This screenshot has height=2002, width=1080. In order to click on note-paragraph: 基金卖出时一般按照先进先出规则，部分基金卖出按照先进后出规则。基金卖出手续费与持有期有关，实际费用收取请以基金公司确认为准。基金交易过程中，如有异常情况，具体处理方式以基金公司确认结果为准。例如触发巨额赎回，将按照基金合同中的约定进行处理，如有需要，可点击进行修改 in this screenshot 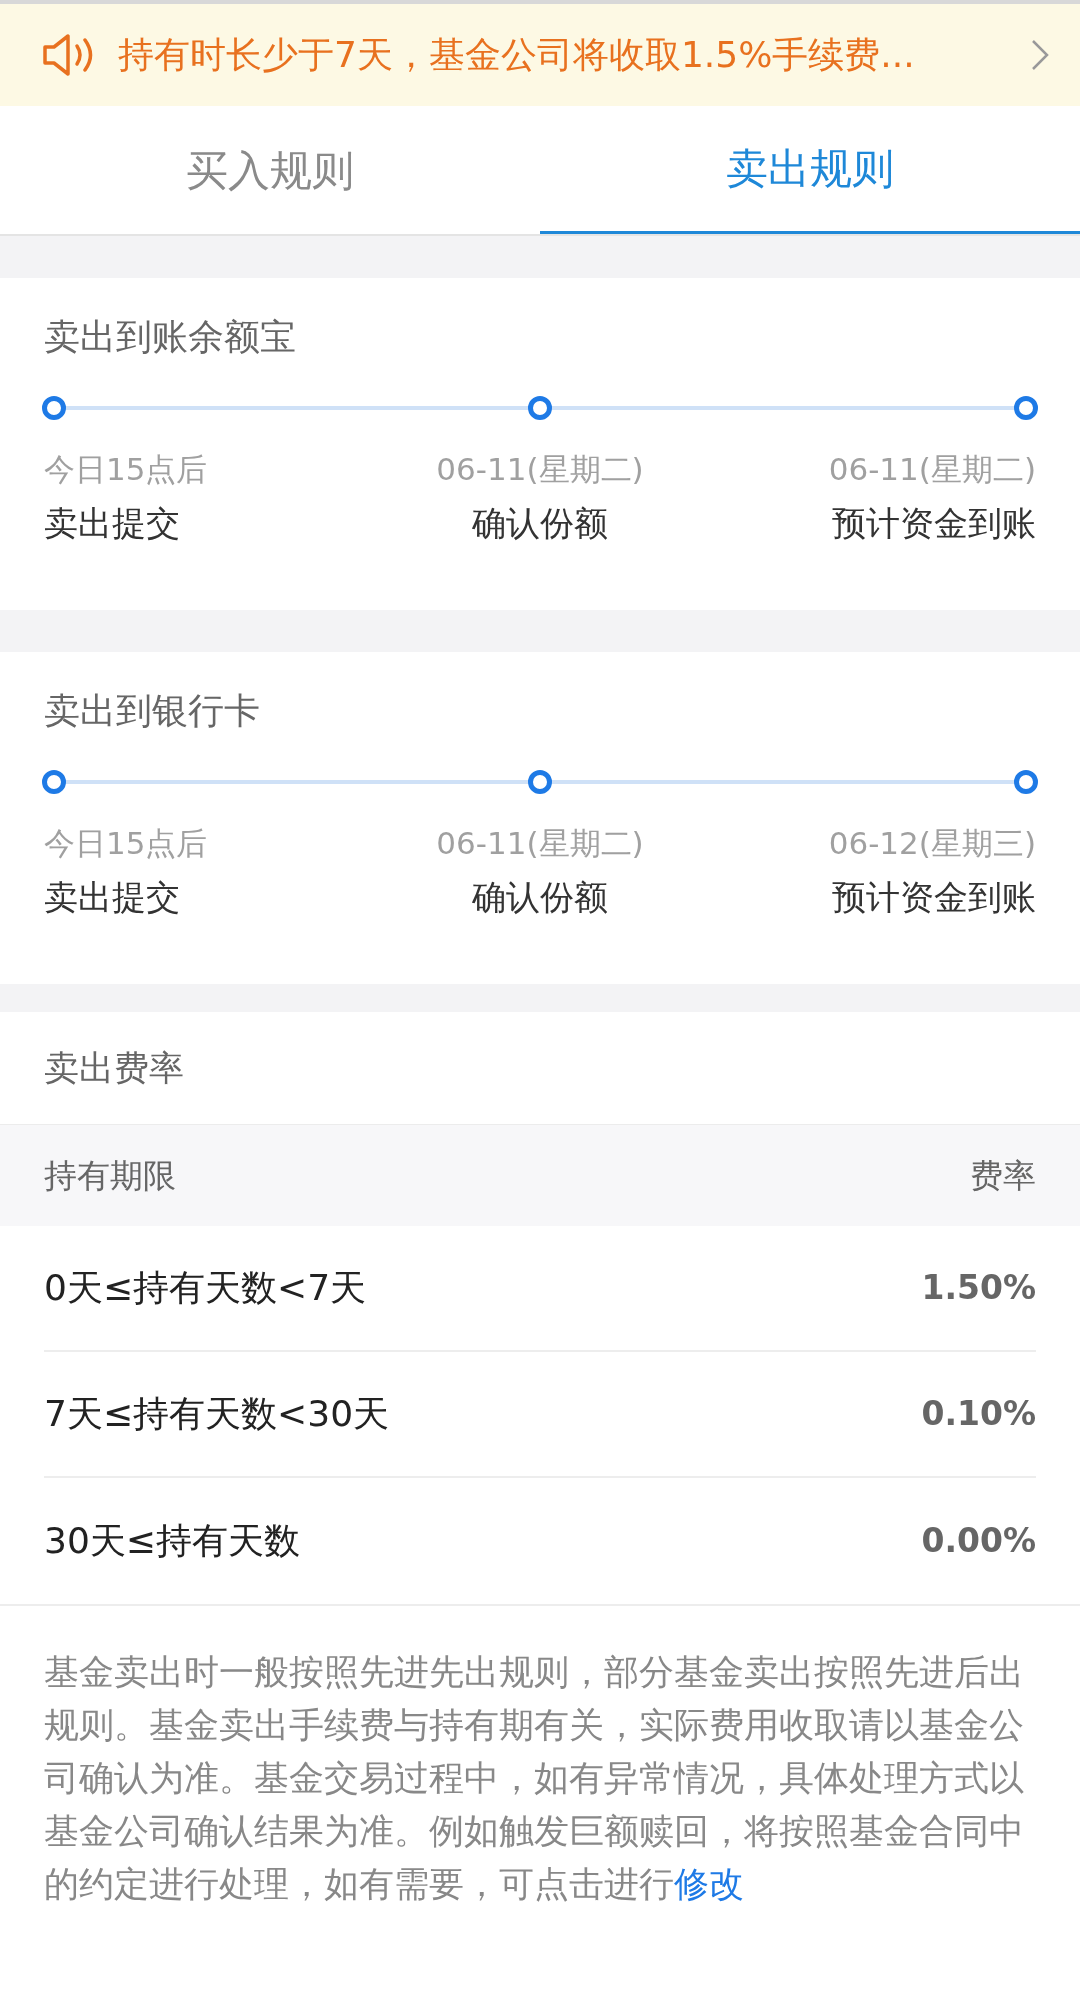, I will do `click(534, 1778)`.